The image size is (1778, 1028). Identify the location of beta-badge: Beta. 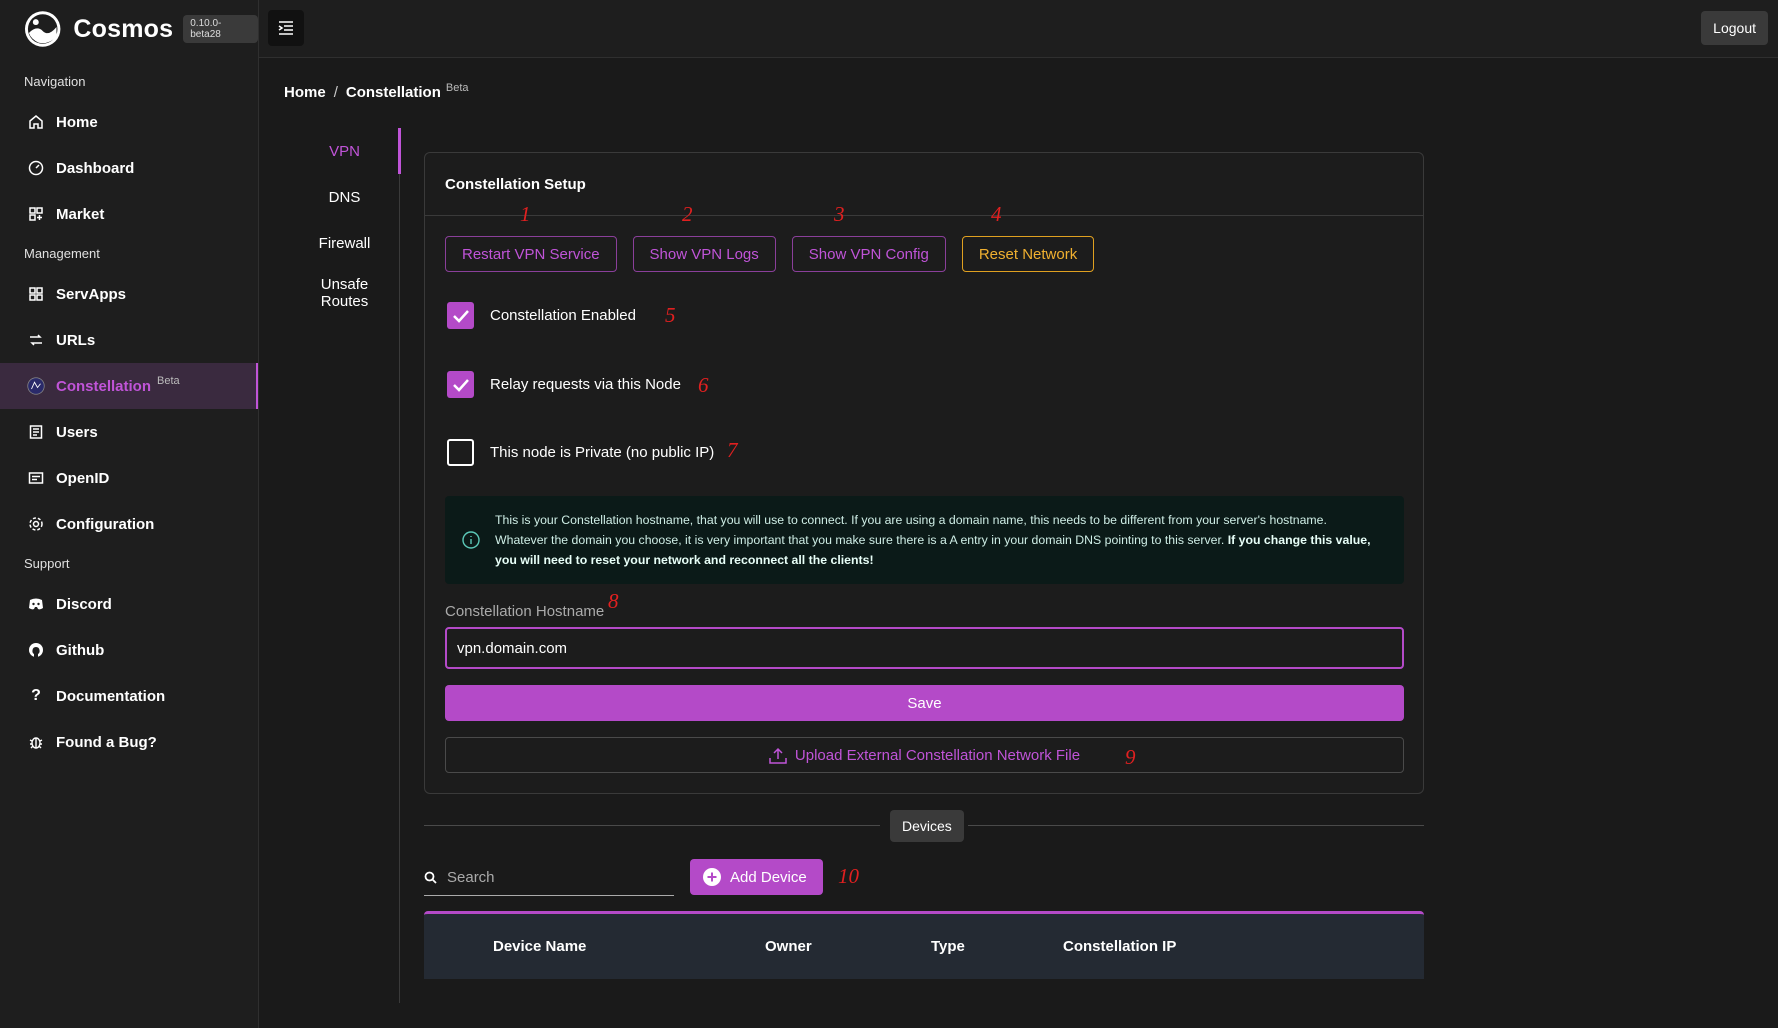
(168, 381).